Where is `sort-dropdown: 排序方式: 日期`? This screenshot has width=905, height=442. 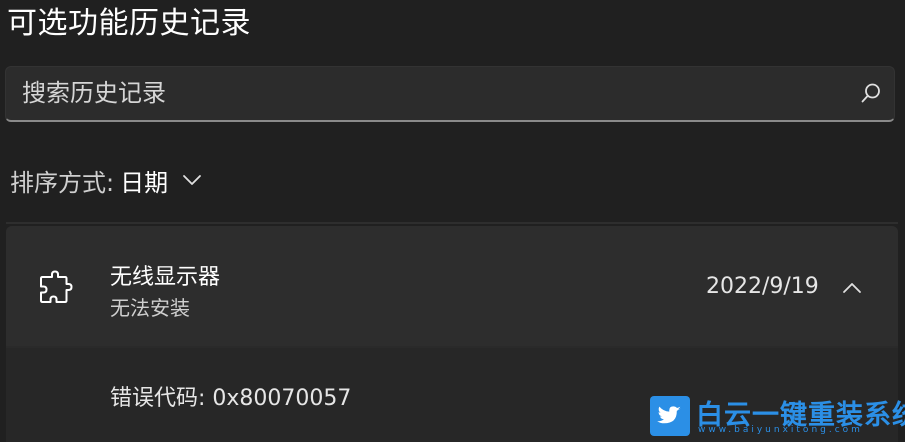 sort-dropdown: 排序方式: 日期 is located at coordinates (107, 180).